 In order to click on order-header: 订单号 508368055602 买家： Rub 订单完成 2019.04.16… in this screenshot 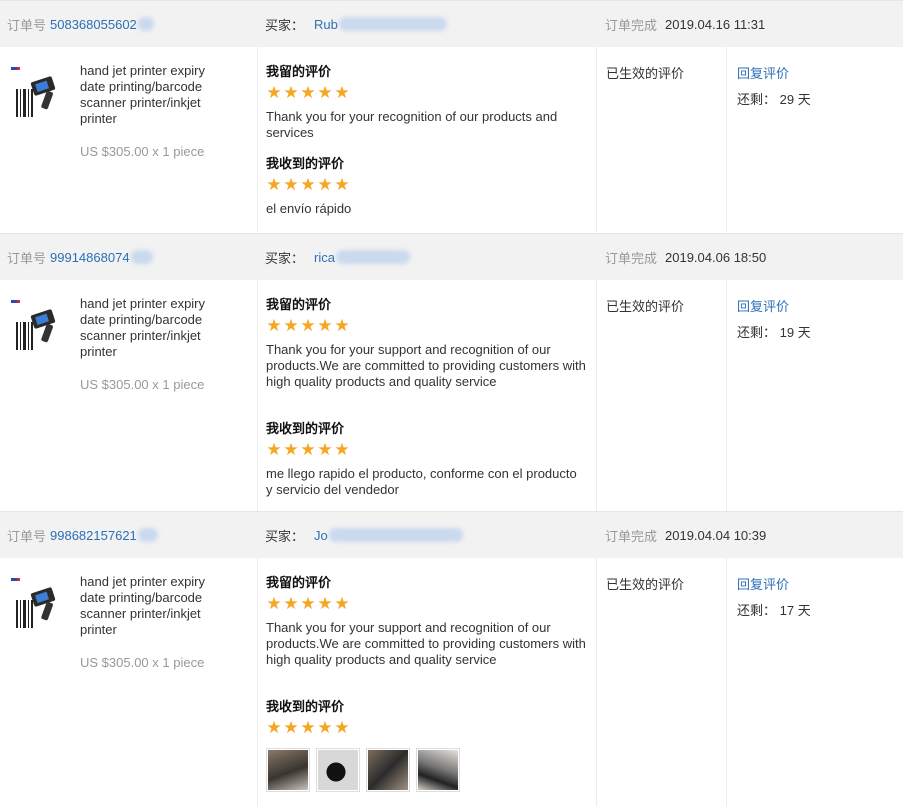, I will do `click(451, 23)`.